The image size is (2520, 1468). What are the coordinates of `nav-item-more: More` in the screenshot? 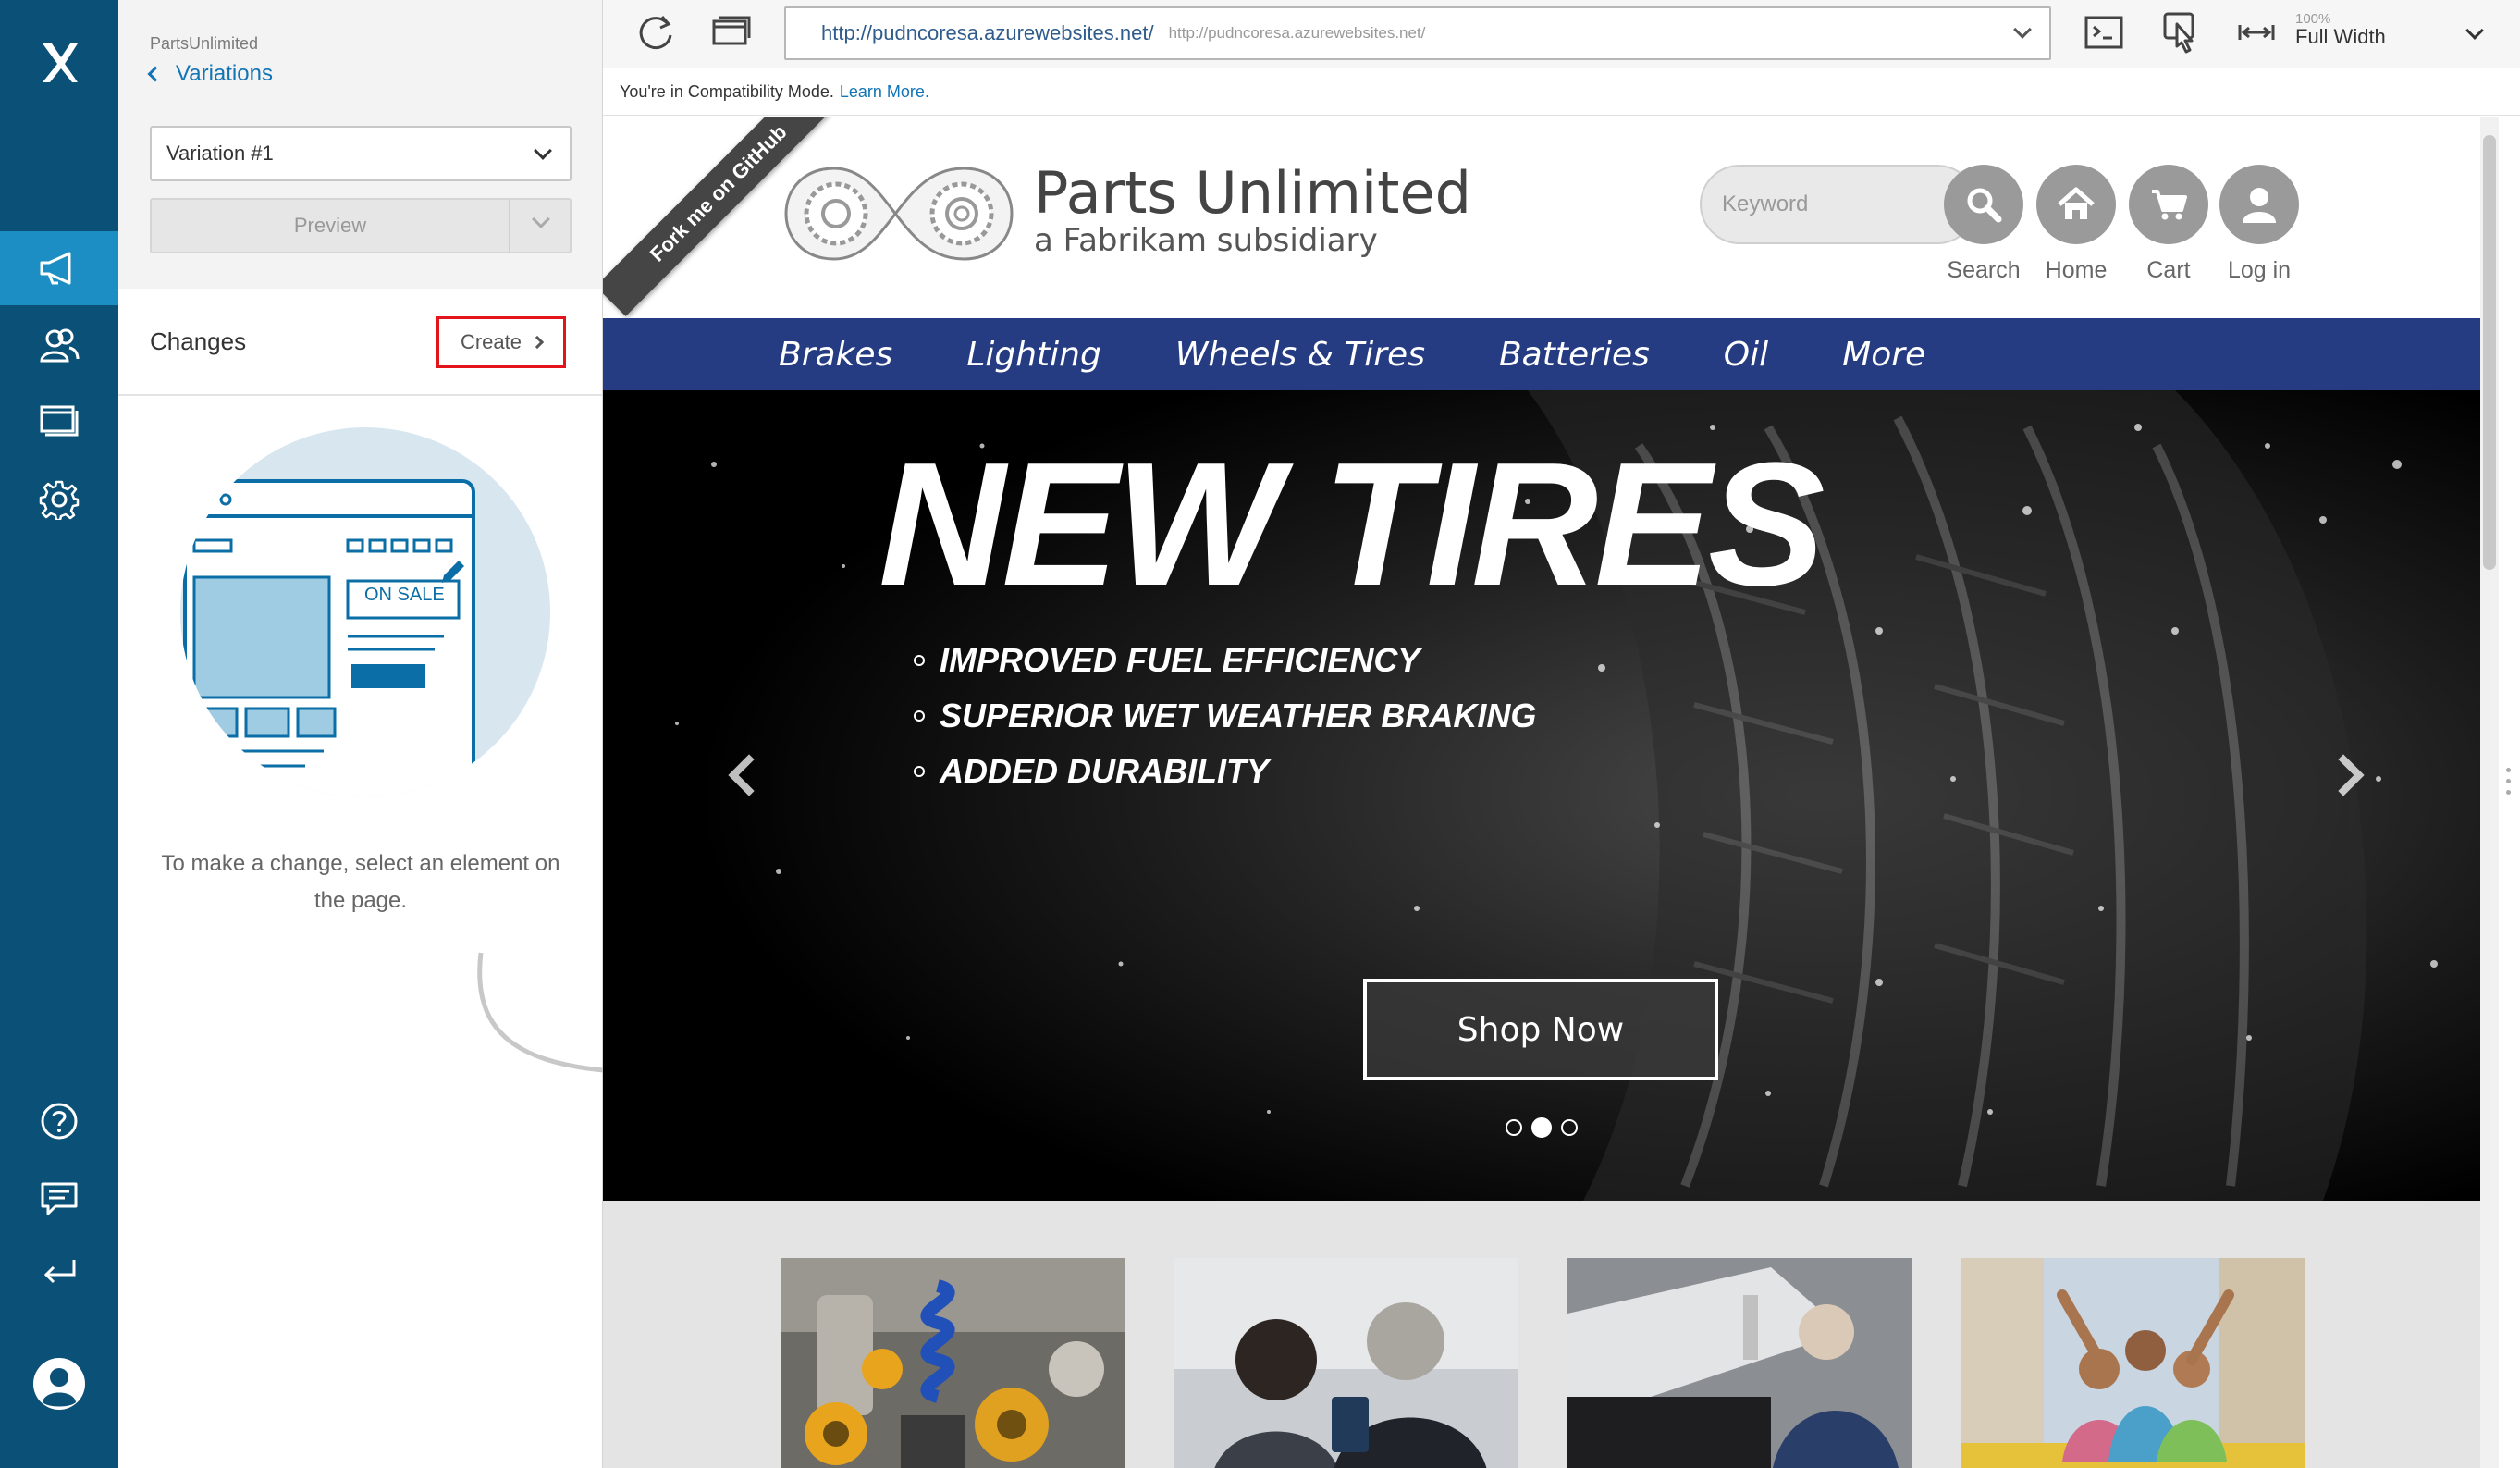 It's located at (1883, 355).